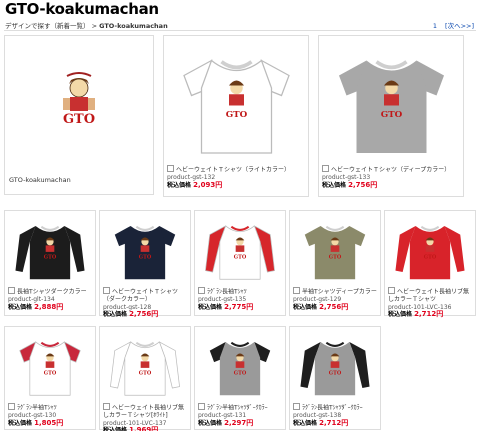  Describe the element at coordinates (82, 9) in the screenshot. I see `page-title: GTO-koakumachan` at that location.